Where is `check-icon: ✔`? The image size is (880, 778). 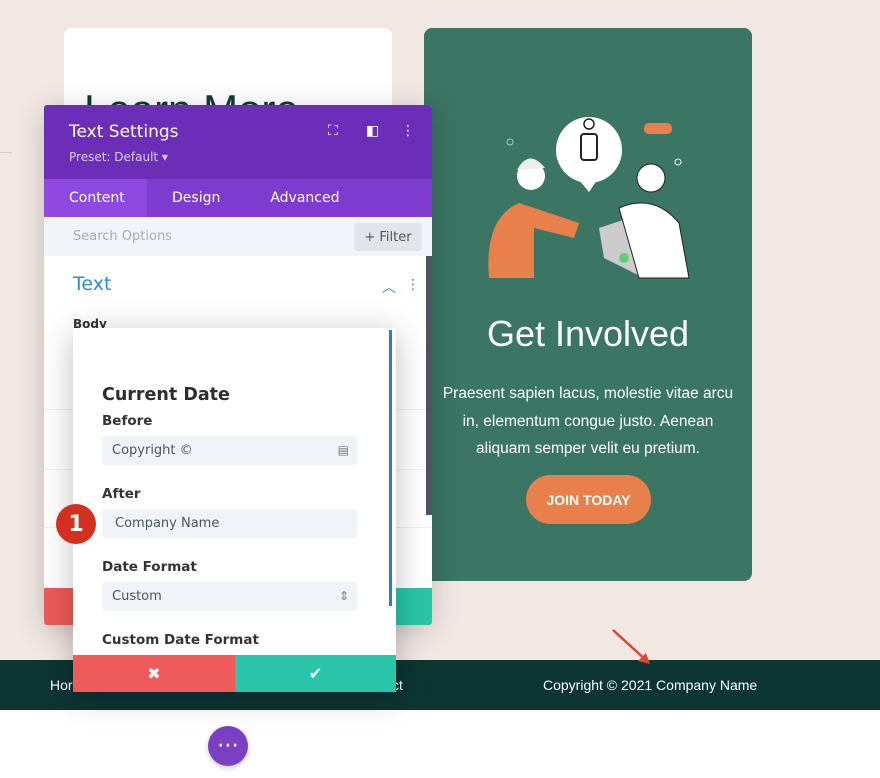
check-icon: ✔ is located at coordinates (315, 673).